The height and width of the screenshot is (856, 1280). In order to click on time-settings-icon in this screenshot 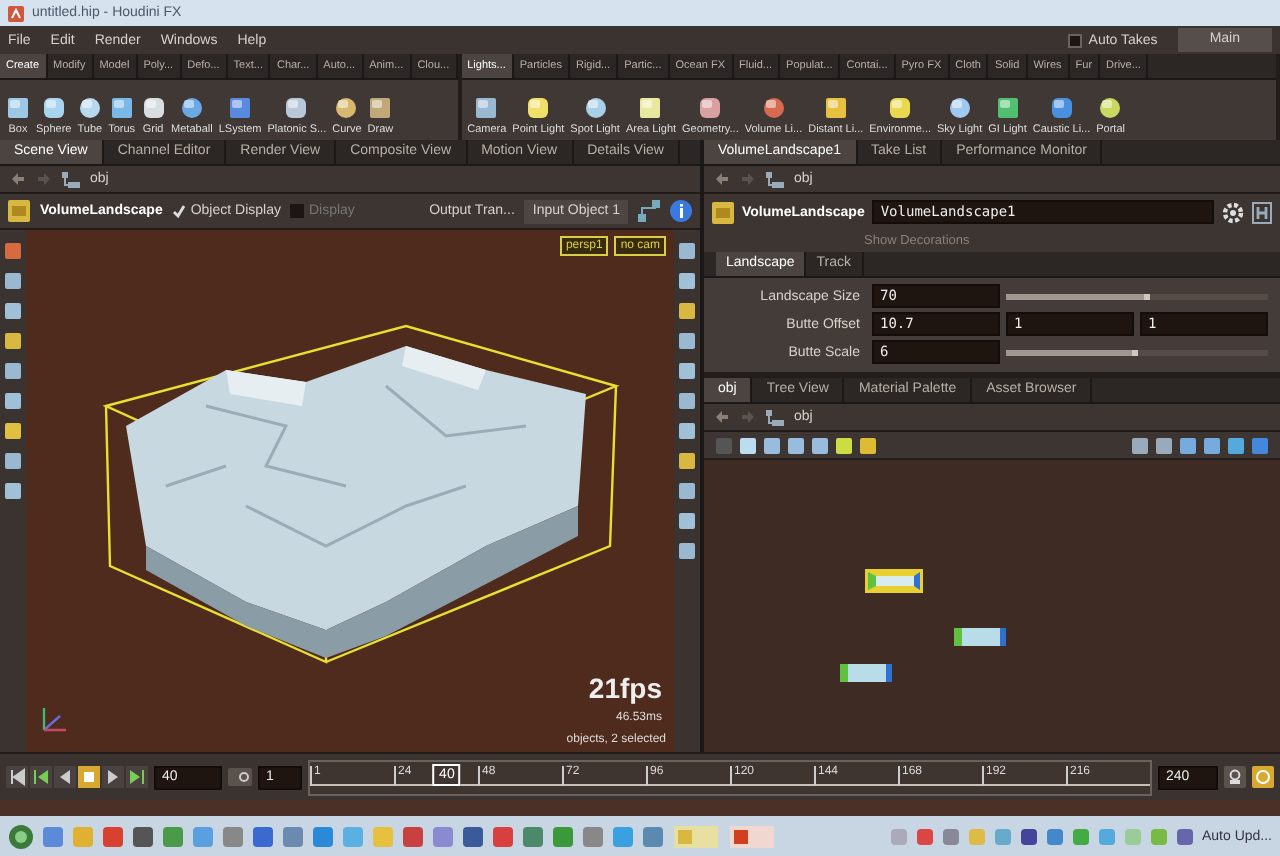, I will do `click(240, 777)`.